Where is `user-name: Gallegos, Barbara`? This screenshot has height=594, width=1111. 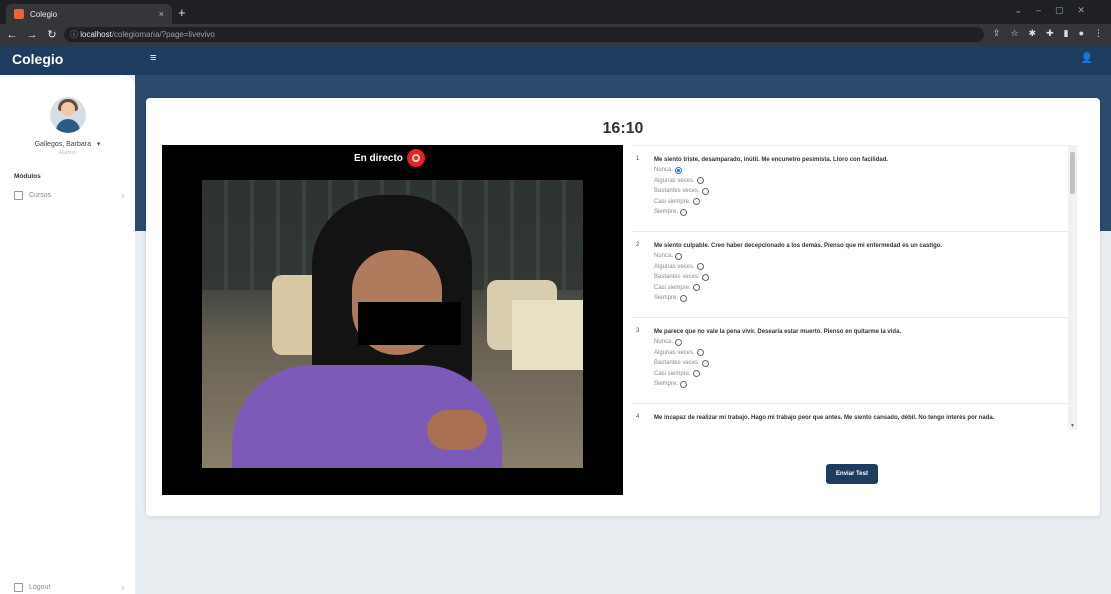
user-name: Gallegos, Barbara is located at coordinates (63, 144).